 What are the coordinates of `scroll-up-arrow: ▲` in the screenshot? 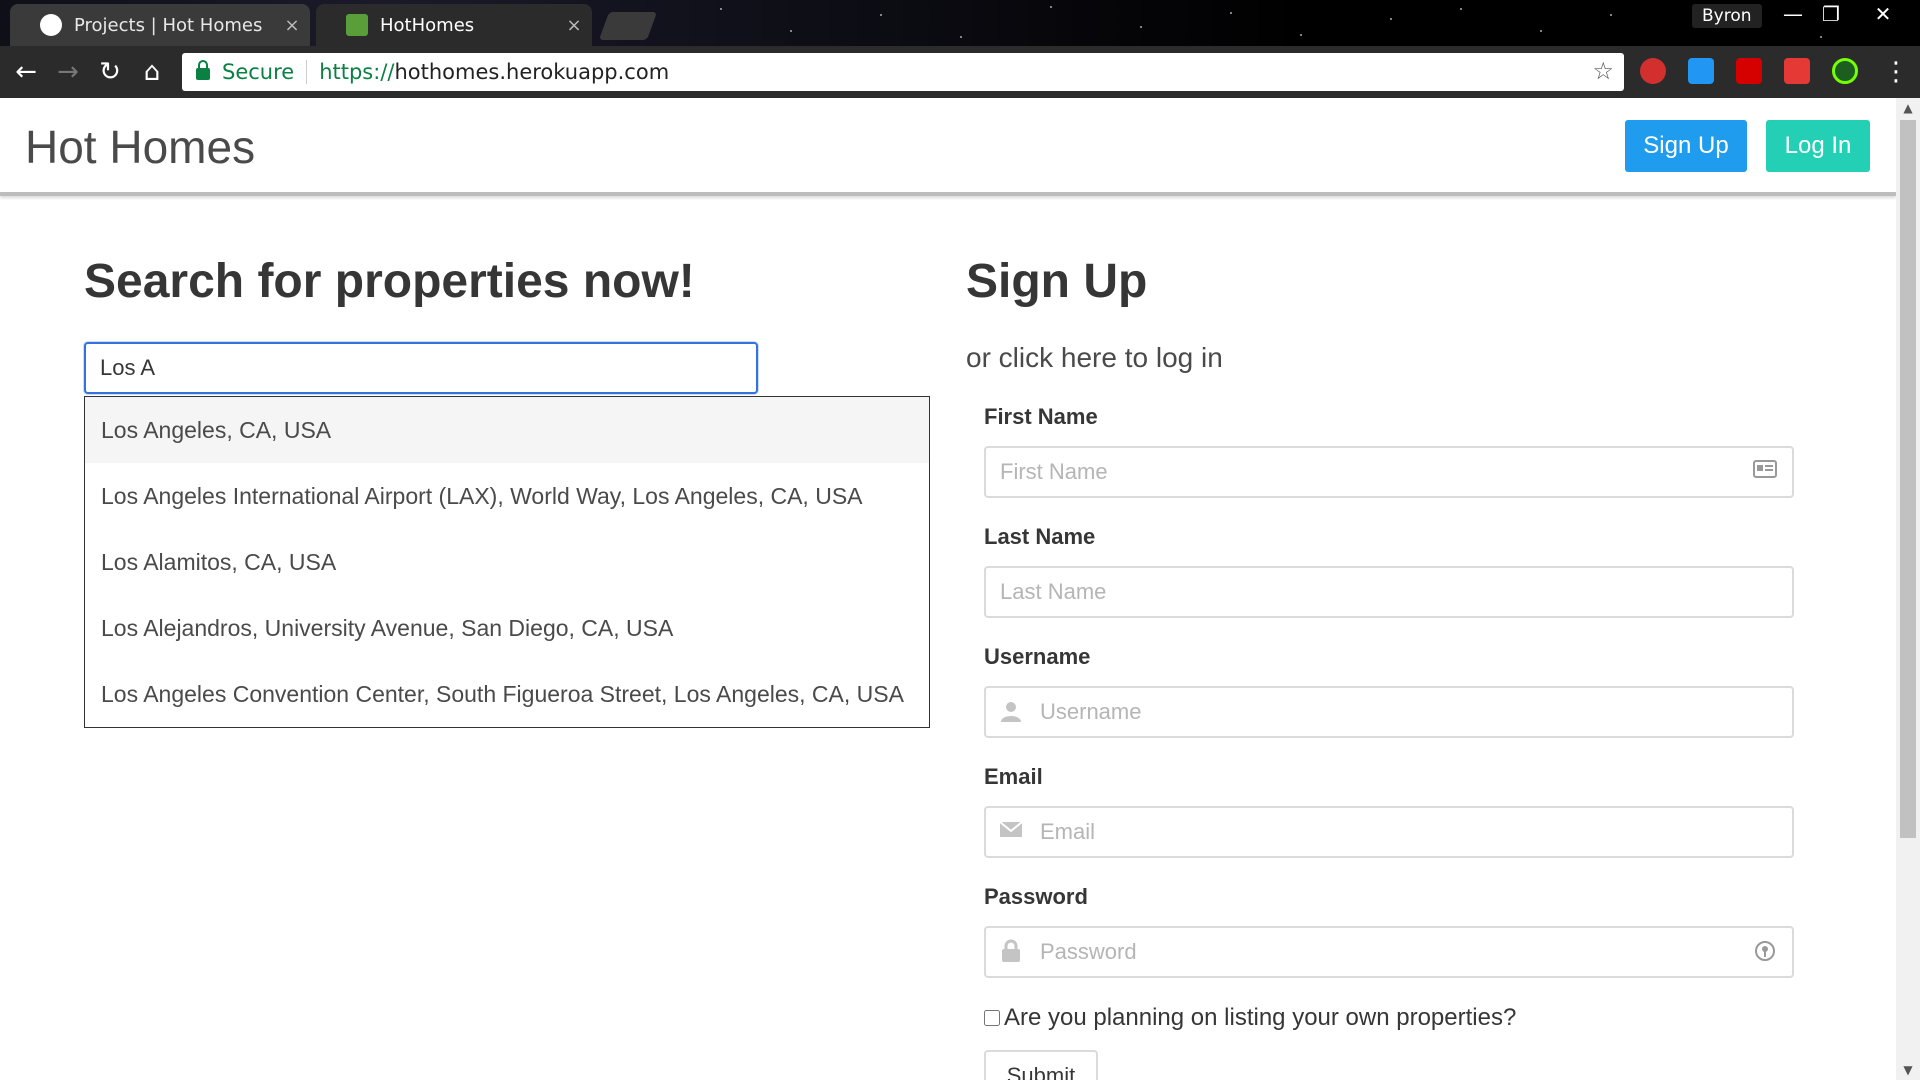 It's located at (1908, 108).